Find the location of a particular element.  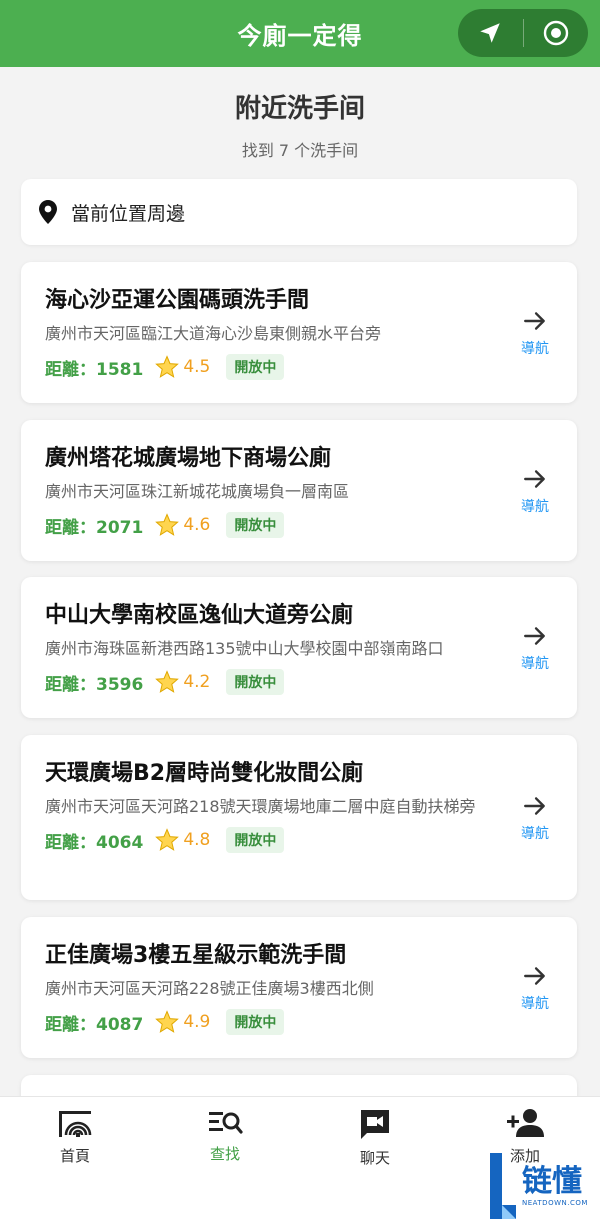

app-title: 今廁一定得 is located at coordinates (300, 36).